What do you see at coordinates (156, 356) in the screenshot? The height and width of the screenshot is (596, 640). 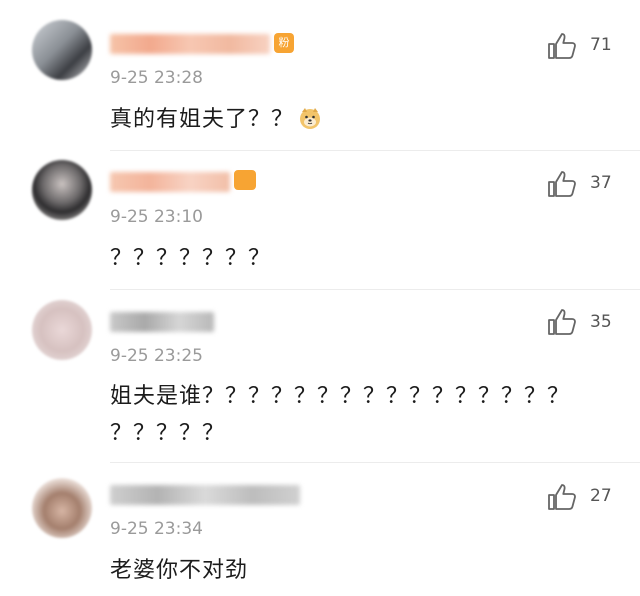 I see `comment-timestamp: 9-25 23:25` at bounding box center [156, 356].